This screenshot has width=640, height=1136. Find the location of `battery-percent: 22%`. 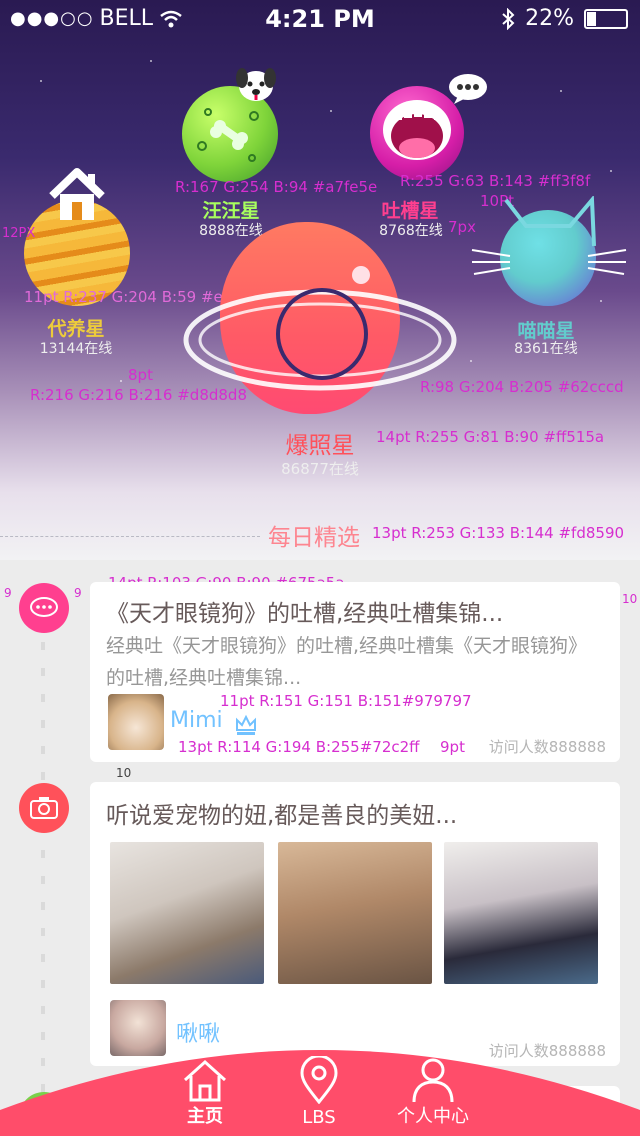

battery-percent: 22% is located at coordinates (549, 18).